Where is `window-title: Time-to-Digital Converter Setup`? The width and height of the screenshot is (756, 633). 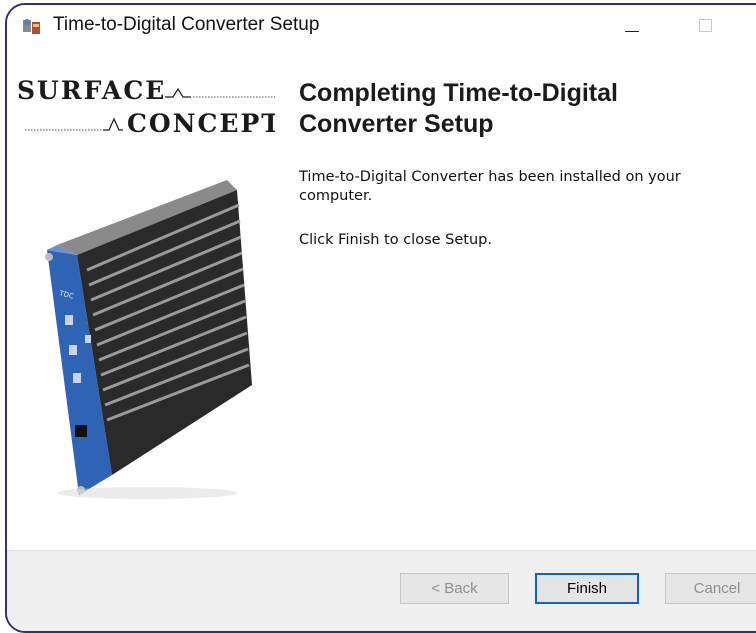 window-title: Time-to-Digital Converter Setup is located at coordinates (186, 24).